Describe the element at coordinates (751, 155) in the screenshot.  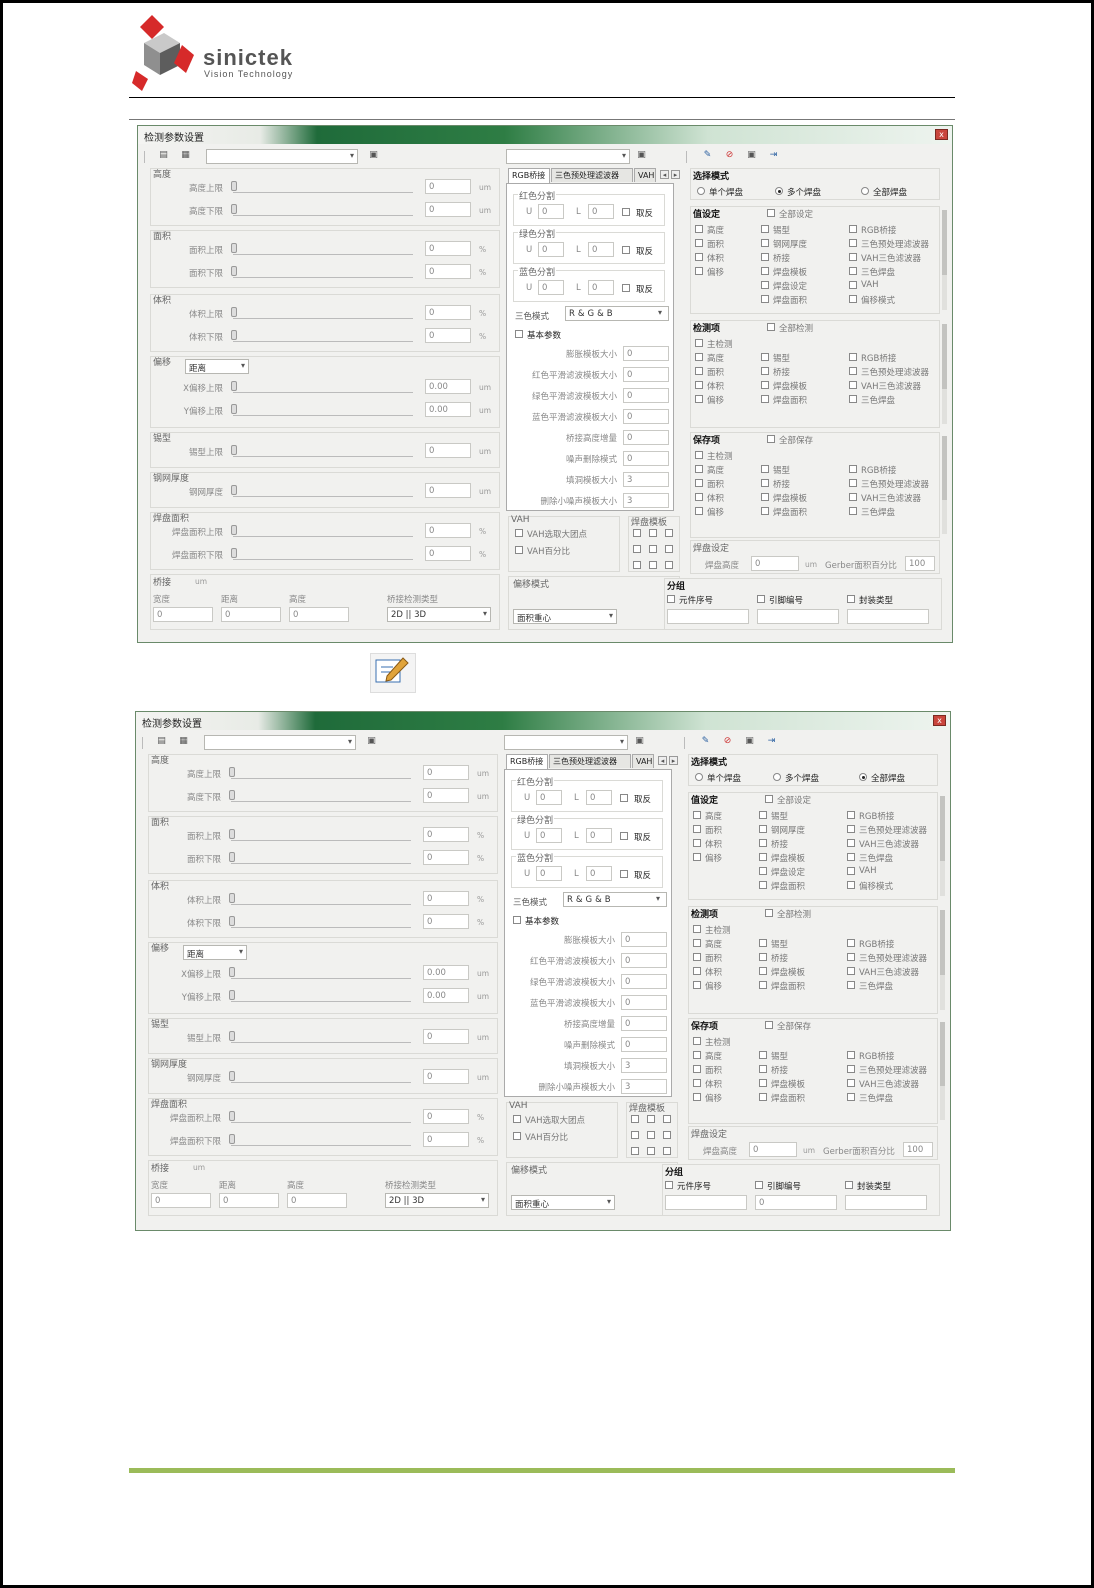
I see `save-icon: ▣` at that location.